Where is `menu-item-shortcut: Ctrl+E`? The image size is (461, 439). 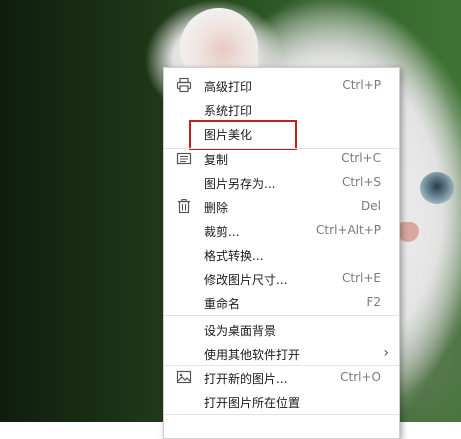 menu-item-shortcut: Ctrl+E is located at coordinates (361, 278).